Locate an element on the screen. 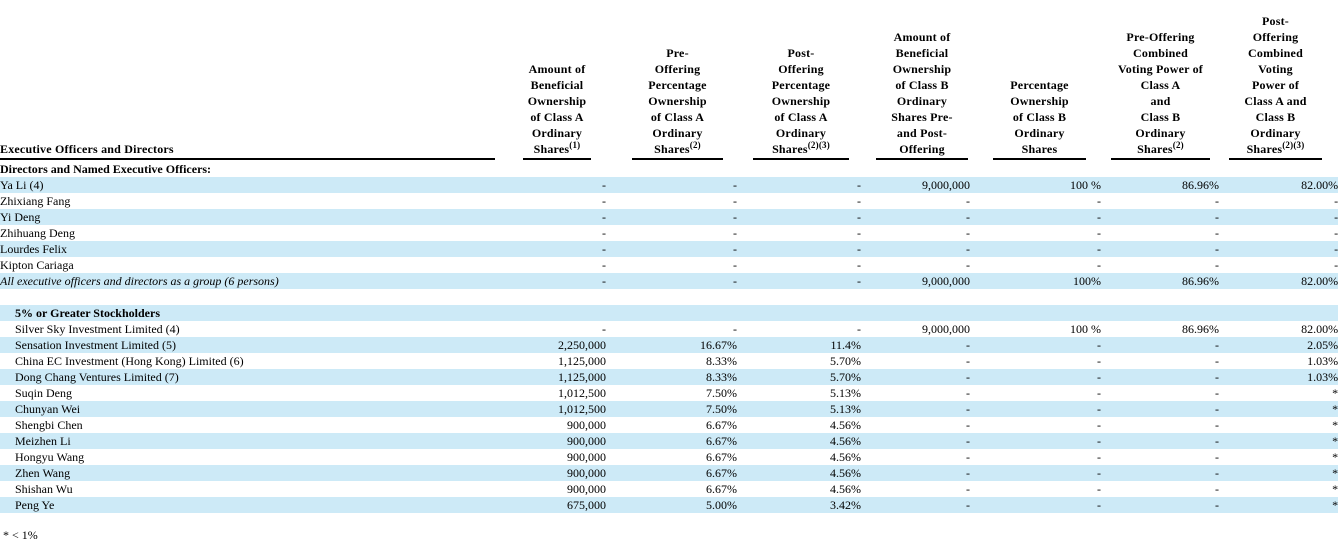 Image resolution: width=1338 pixels, height=542 pixels. holder-name: Dong Chang Ventures Limited (7) is located at coordinates (247, 377).